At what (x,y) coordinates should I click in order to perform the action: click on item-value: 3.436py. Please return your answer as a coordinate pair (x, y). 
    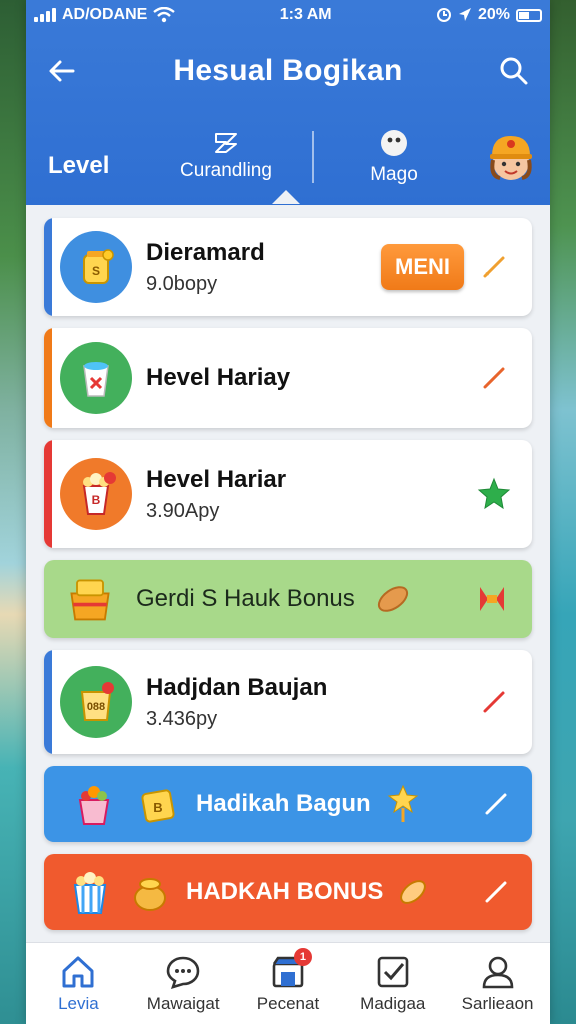
    Looking at the image, I should click on (182, 718).